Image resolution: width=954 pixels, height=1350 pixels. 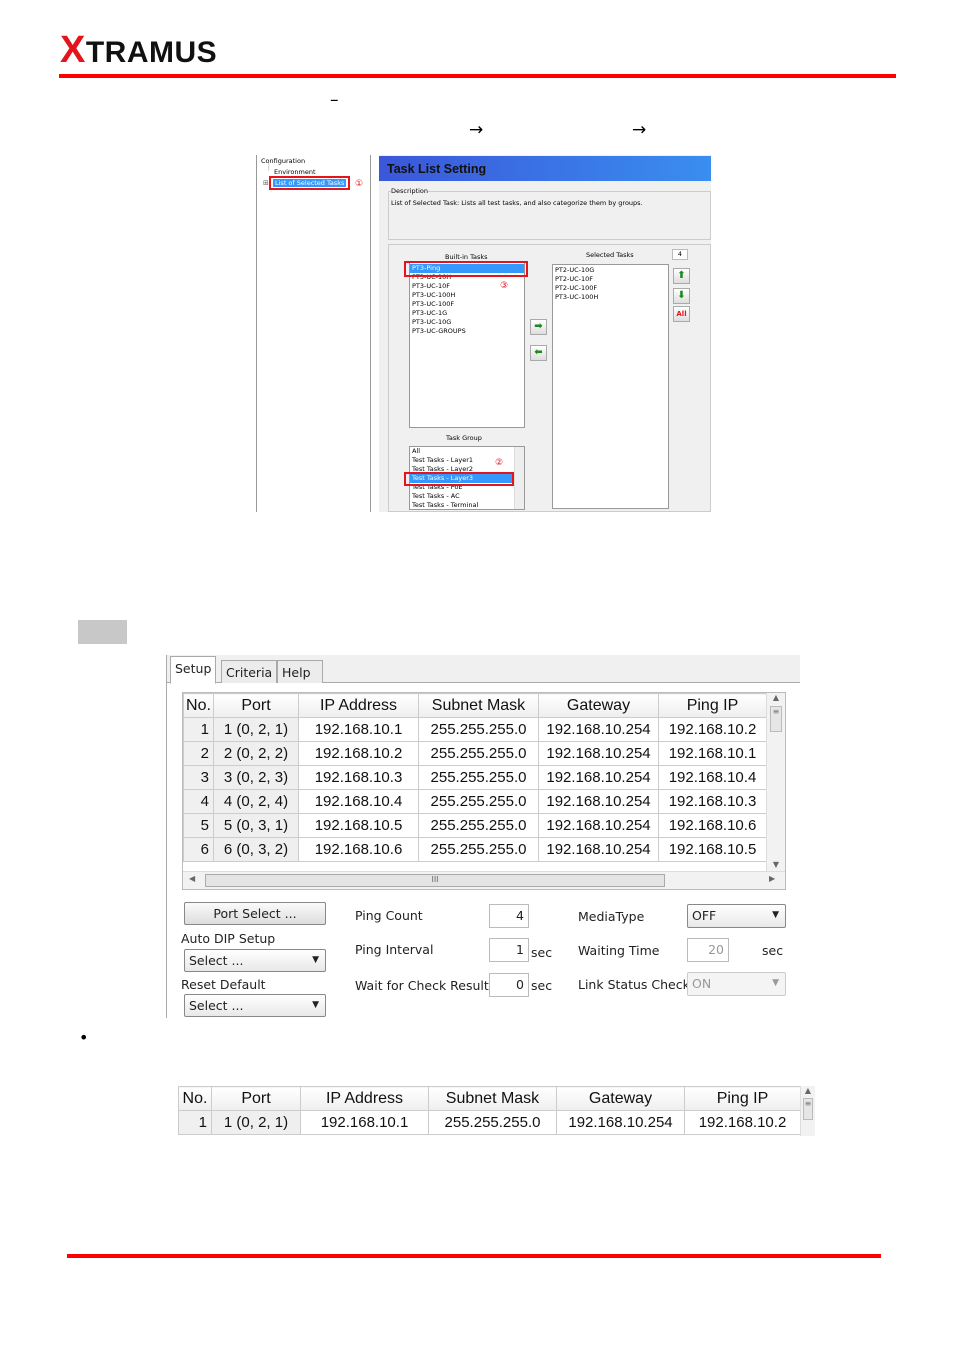 I want to click on description-label: Description, so click(x=410, y=191).